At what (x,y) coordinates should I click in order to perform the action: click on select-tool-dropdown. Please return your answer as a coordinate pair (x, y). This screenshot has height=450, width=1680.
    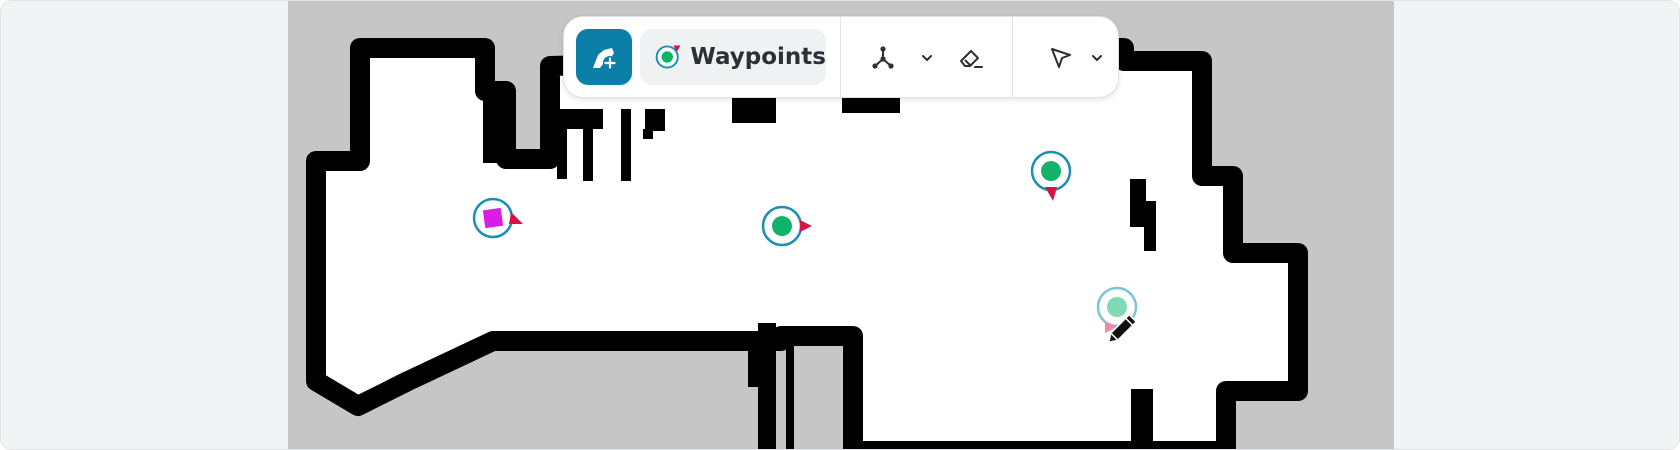
    Looking at the image, I should click on (1097, 58).